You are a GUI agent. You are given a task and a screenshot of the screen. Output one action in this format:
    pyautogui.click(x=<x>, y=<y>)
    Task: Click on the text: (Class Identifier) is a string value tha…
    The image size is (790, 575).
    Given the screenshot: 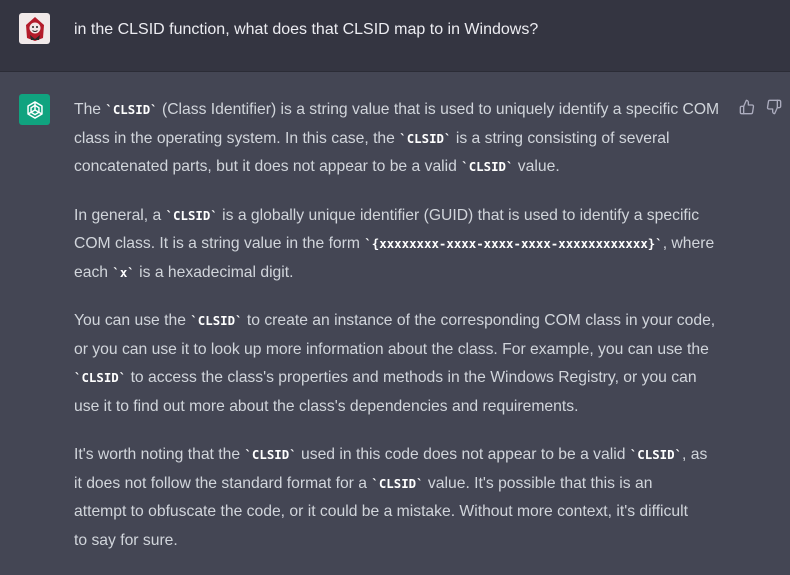 What is the action you would take?
    pyautogui.click(x=438, y=109)
    